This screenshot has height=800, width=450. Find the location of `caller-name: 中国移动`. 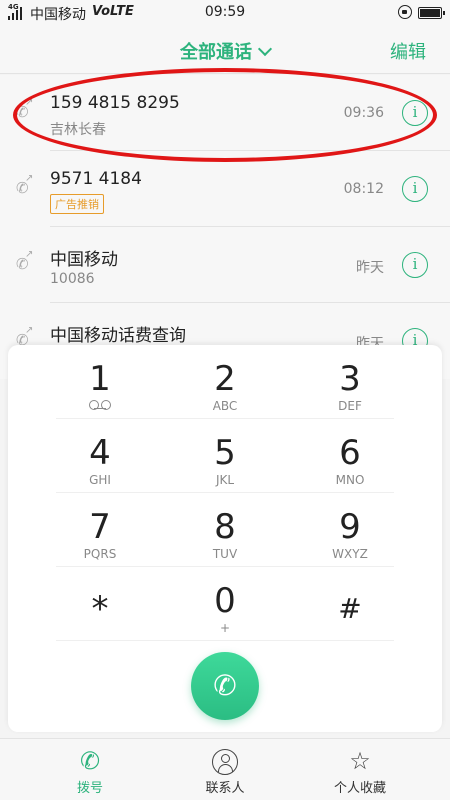

caller-name: 中国移动 is located at coordinates (84, 260).